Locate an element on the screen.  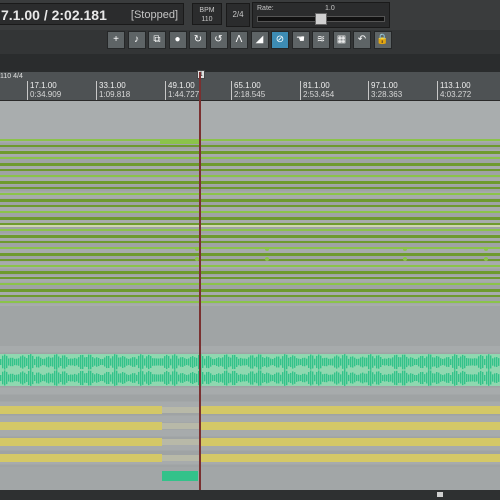
grid-hand-icon: ☚ is located at coordinates (300, 39).